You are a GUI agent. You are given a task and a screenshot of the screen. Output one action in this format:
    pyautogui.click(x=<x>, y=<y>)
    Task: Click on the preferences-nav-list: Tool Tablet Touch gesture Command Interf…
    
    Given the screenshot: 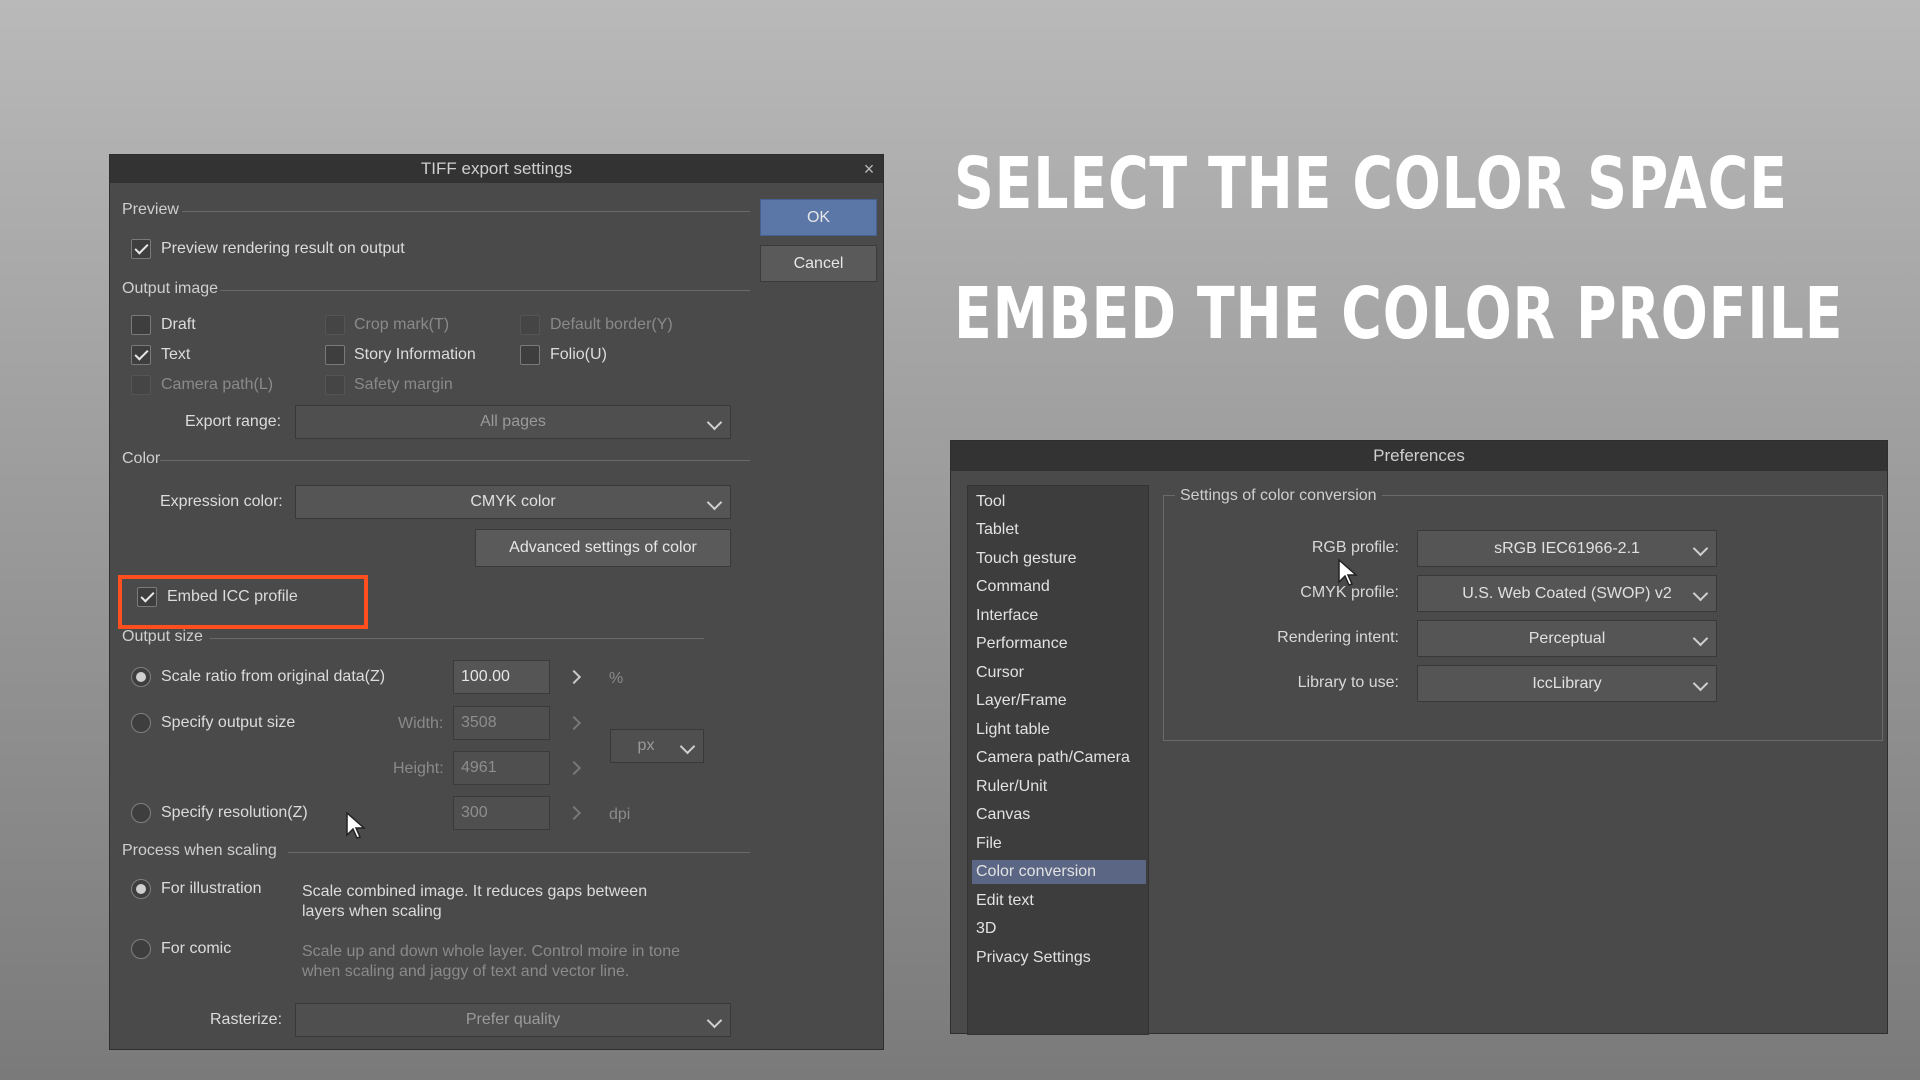 What is the action you would take?
    pyautogui.click(x=1058, y=760)
    